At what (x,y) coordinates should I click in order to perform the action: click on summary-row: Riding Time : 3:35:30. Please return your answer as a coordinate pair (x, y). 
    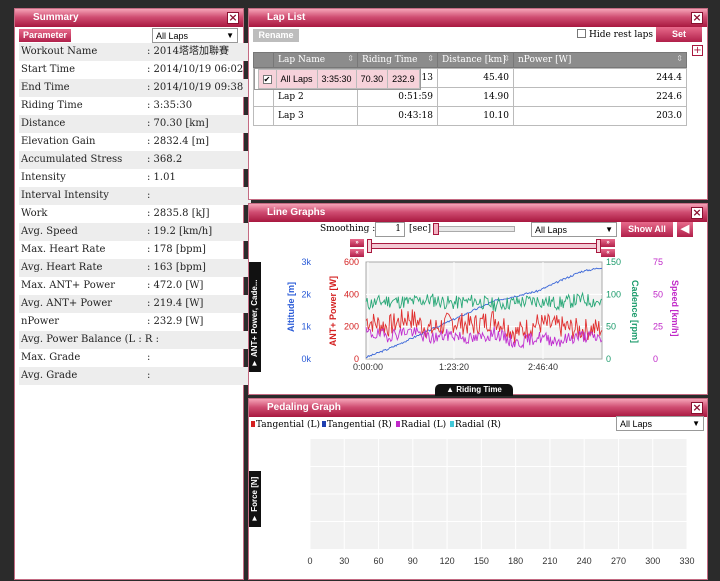
    Looking at the image, I should click on (135, 106).